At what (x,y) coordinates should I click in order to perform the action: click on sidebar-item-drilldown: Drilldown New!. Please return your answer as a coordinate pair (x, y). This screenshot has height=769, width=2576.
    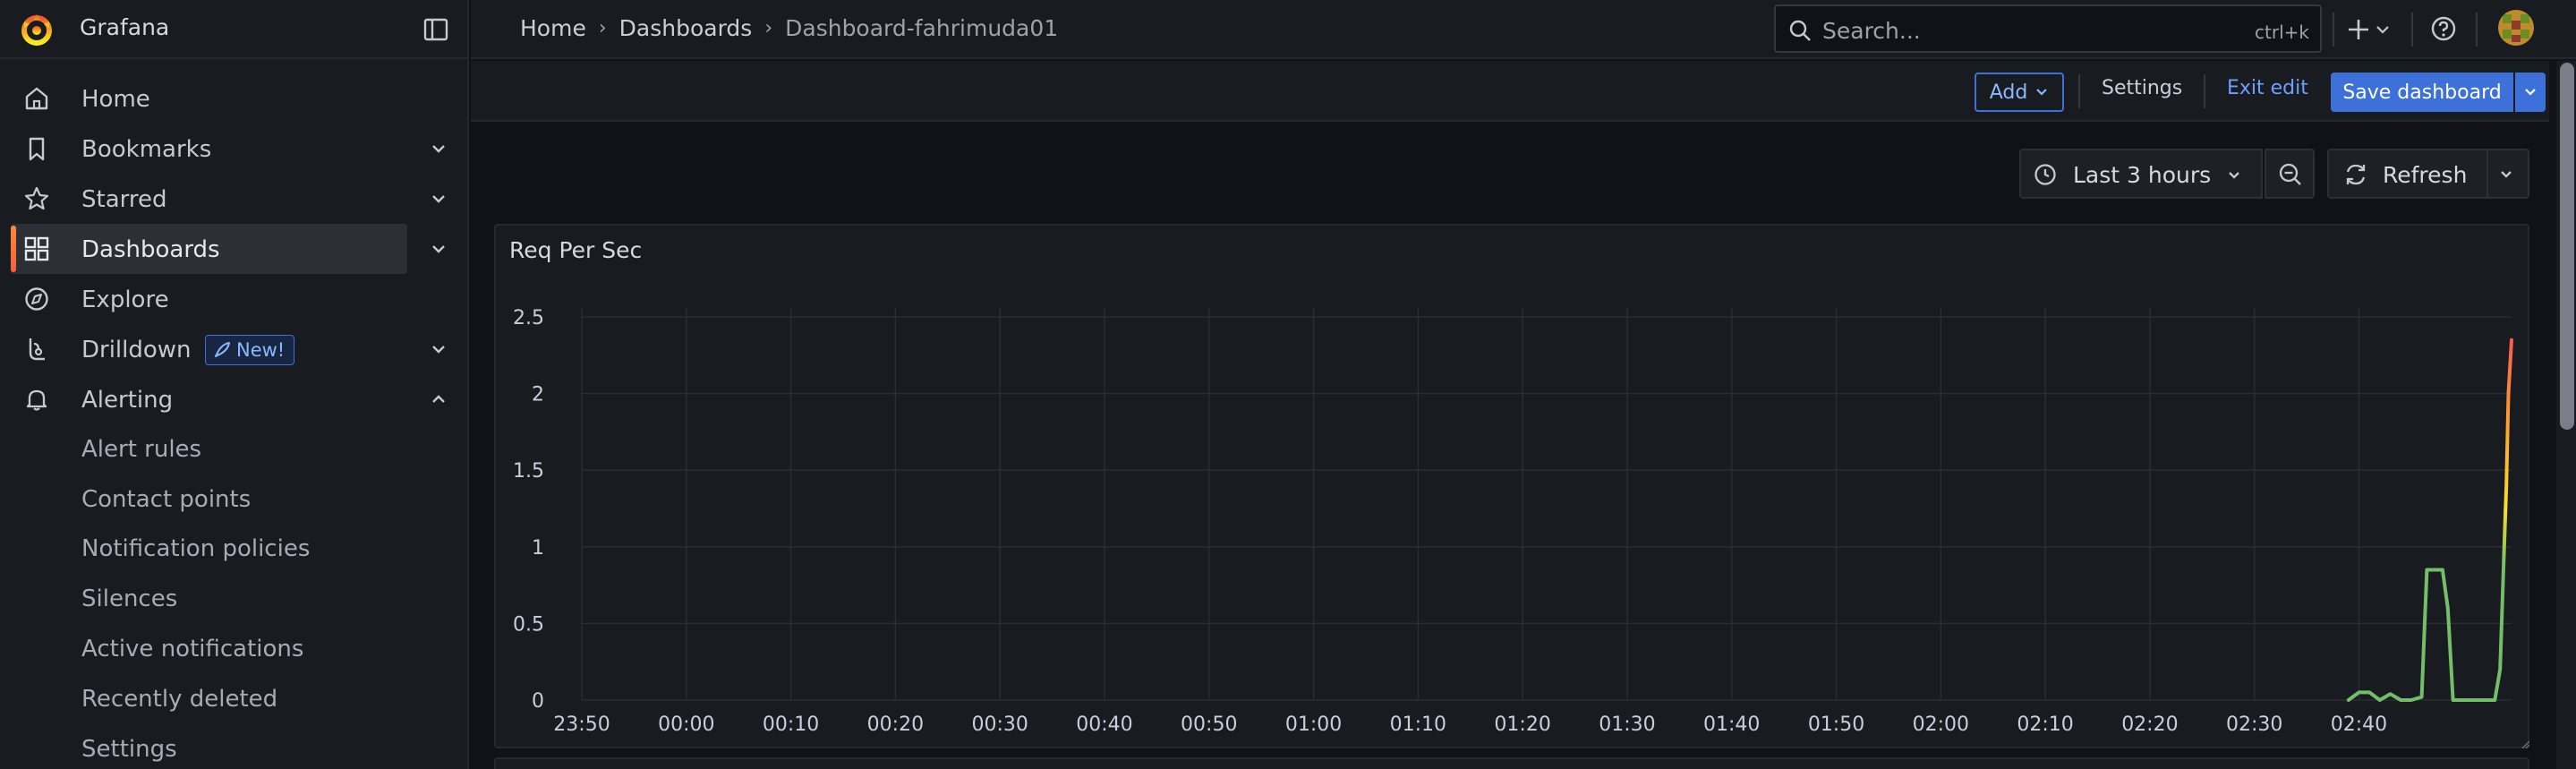
    Looking at the image, I should click on (234, 349).